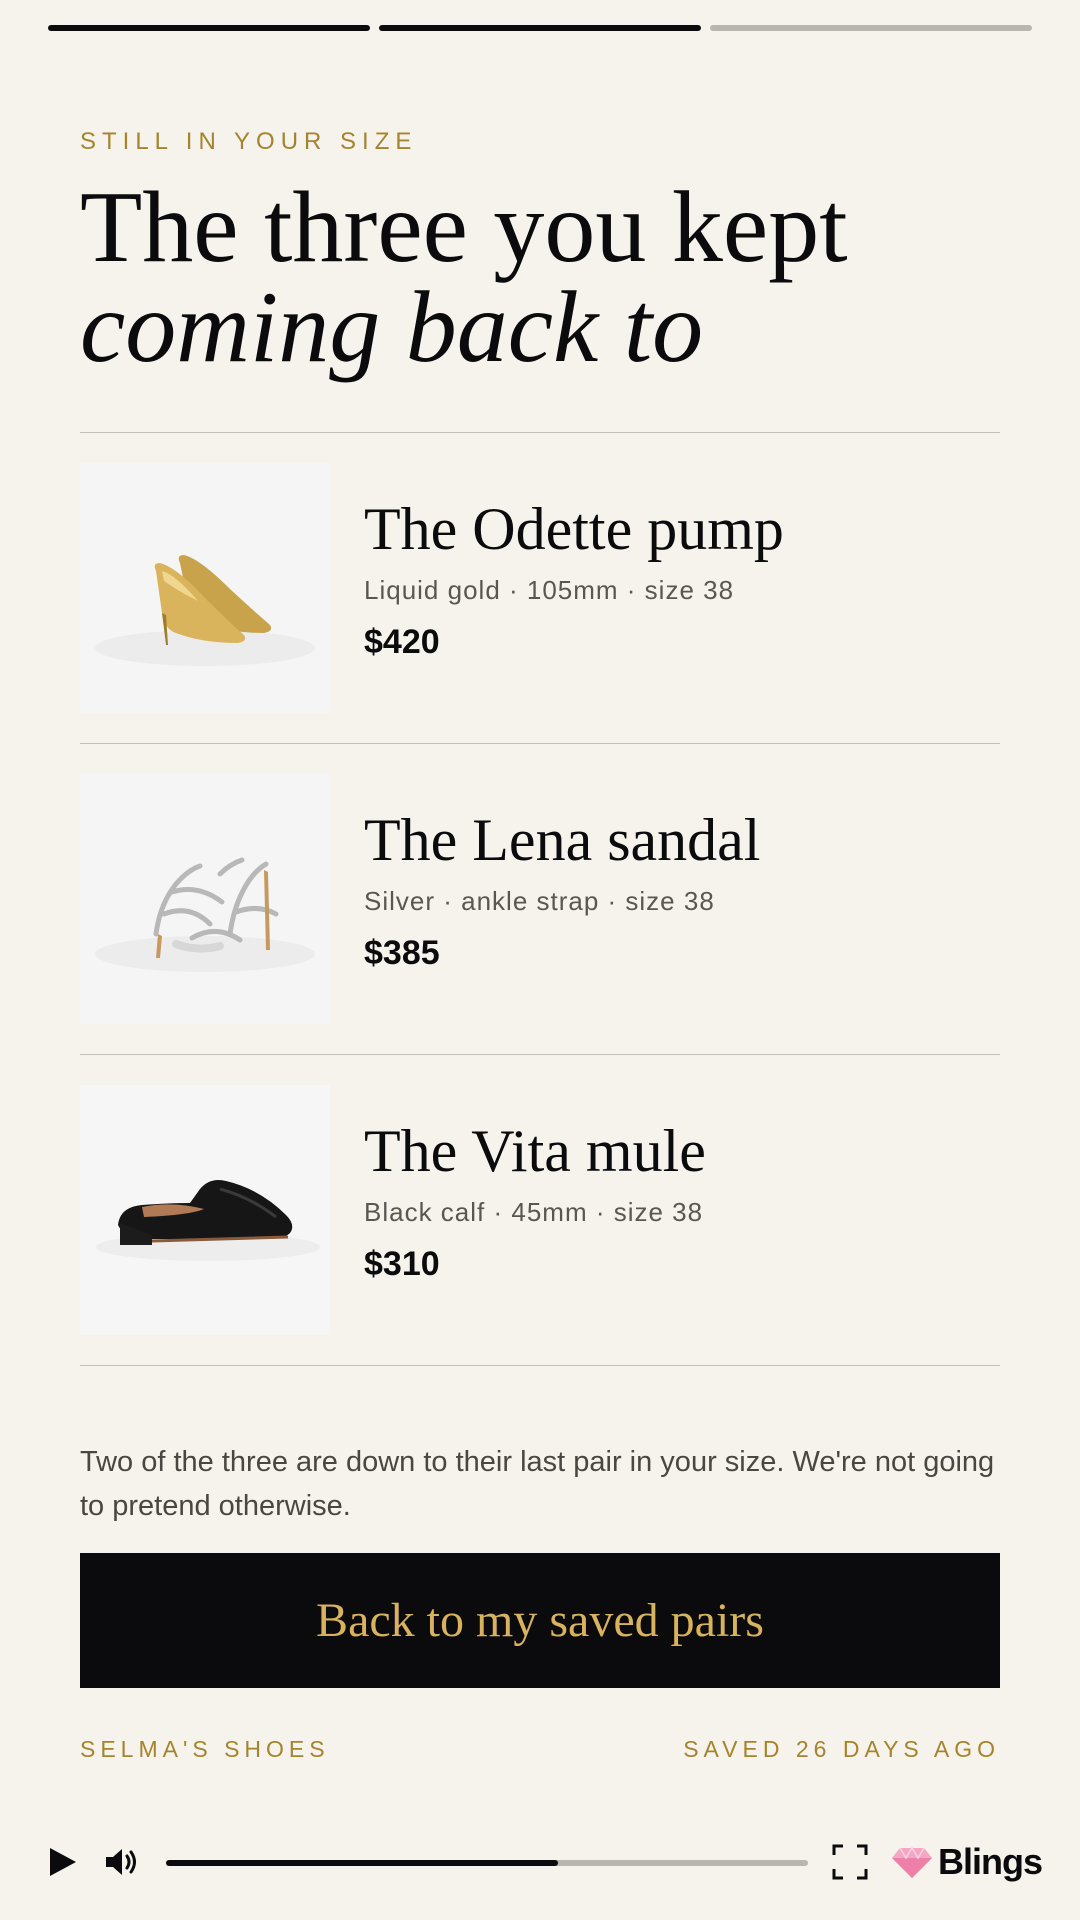 The image size is (1080, 1920). I want to click on video-player-controls: Blings, so click(540, 1862).